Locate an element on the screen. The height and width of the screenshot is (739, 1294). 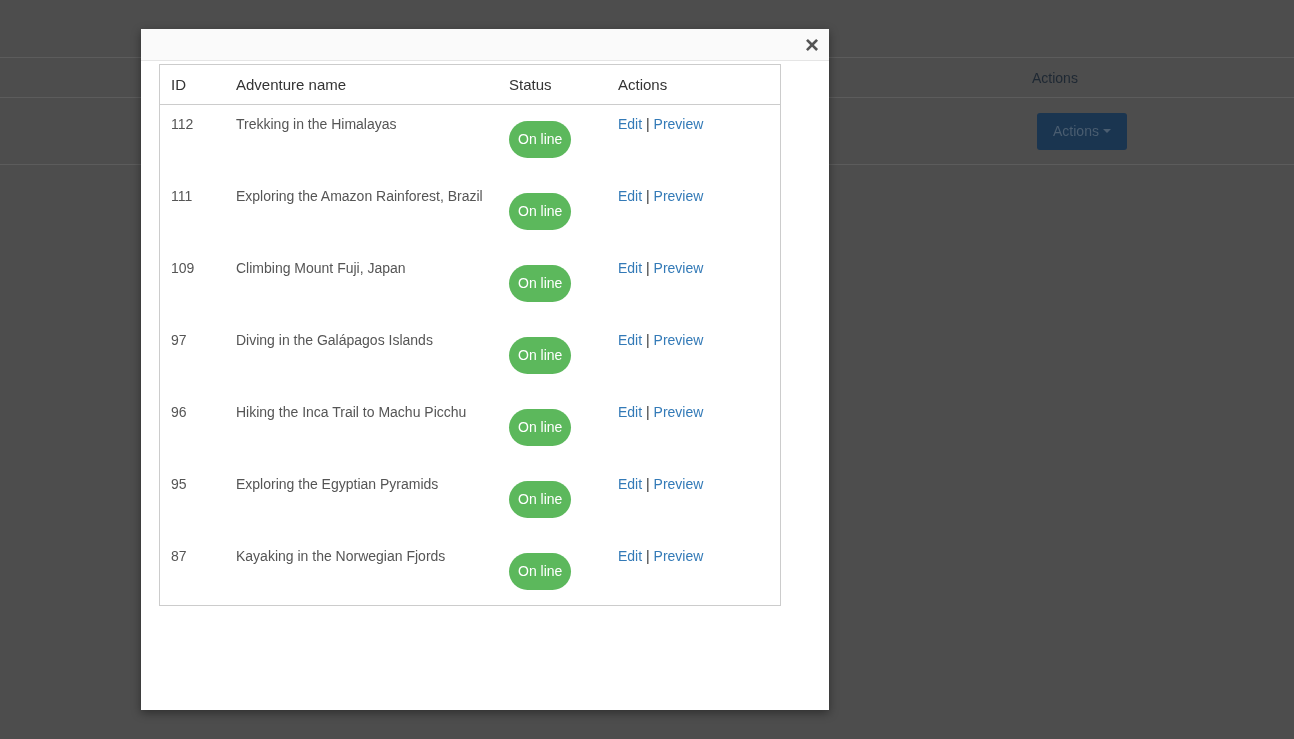
table-cell: Kayaking in the Norwegian Fjords is located at coordinates (341, 556).